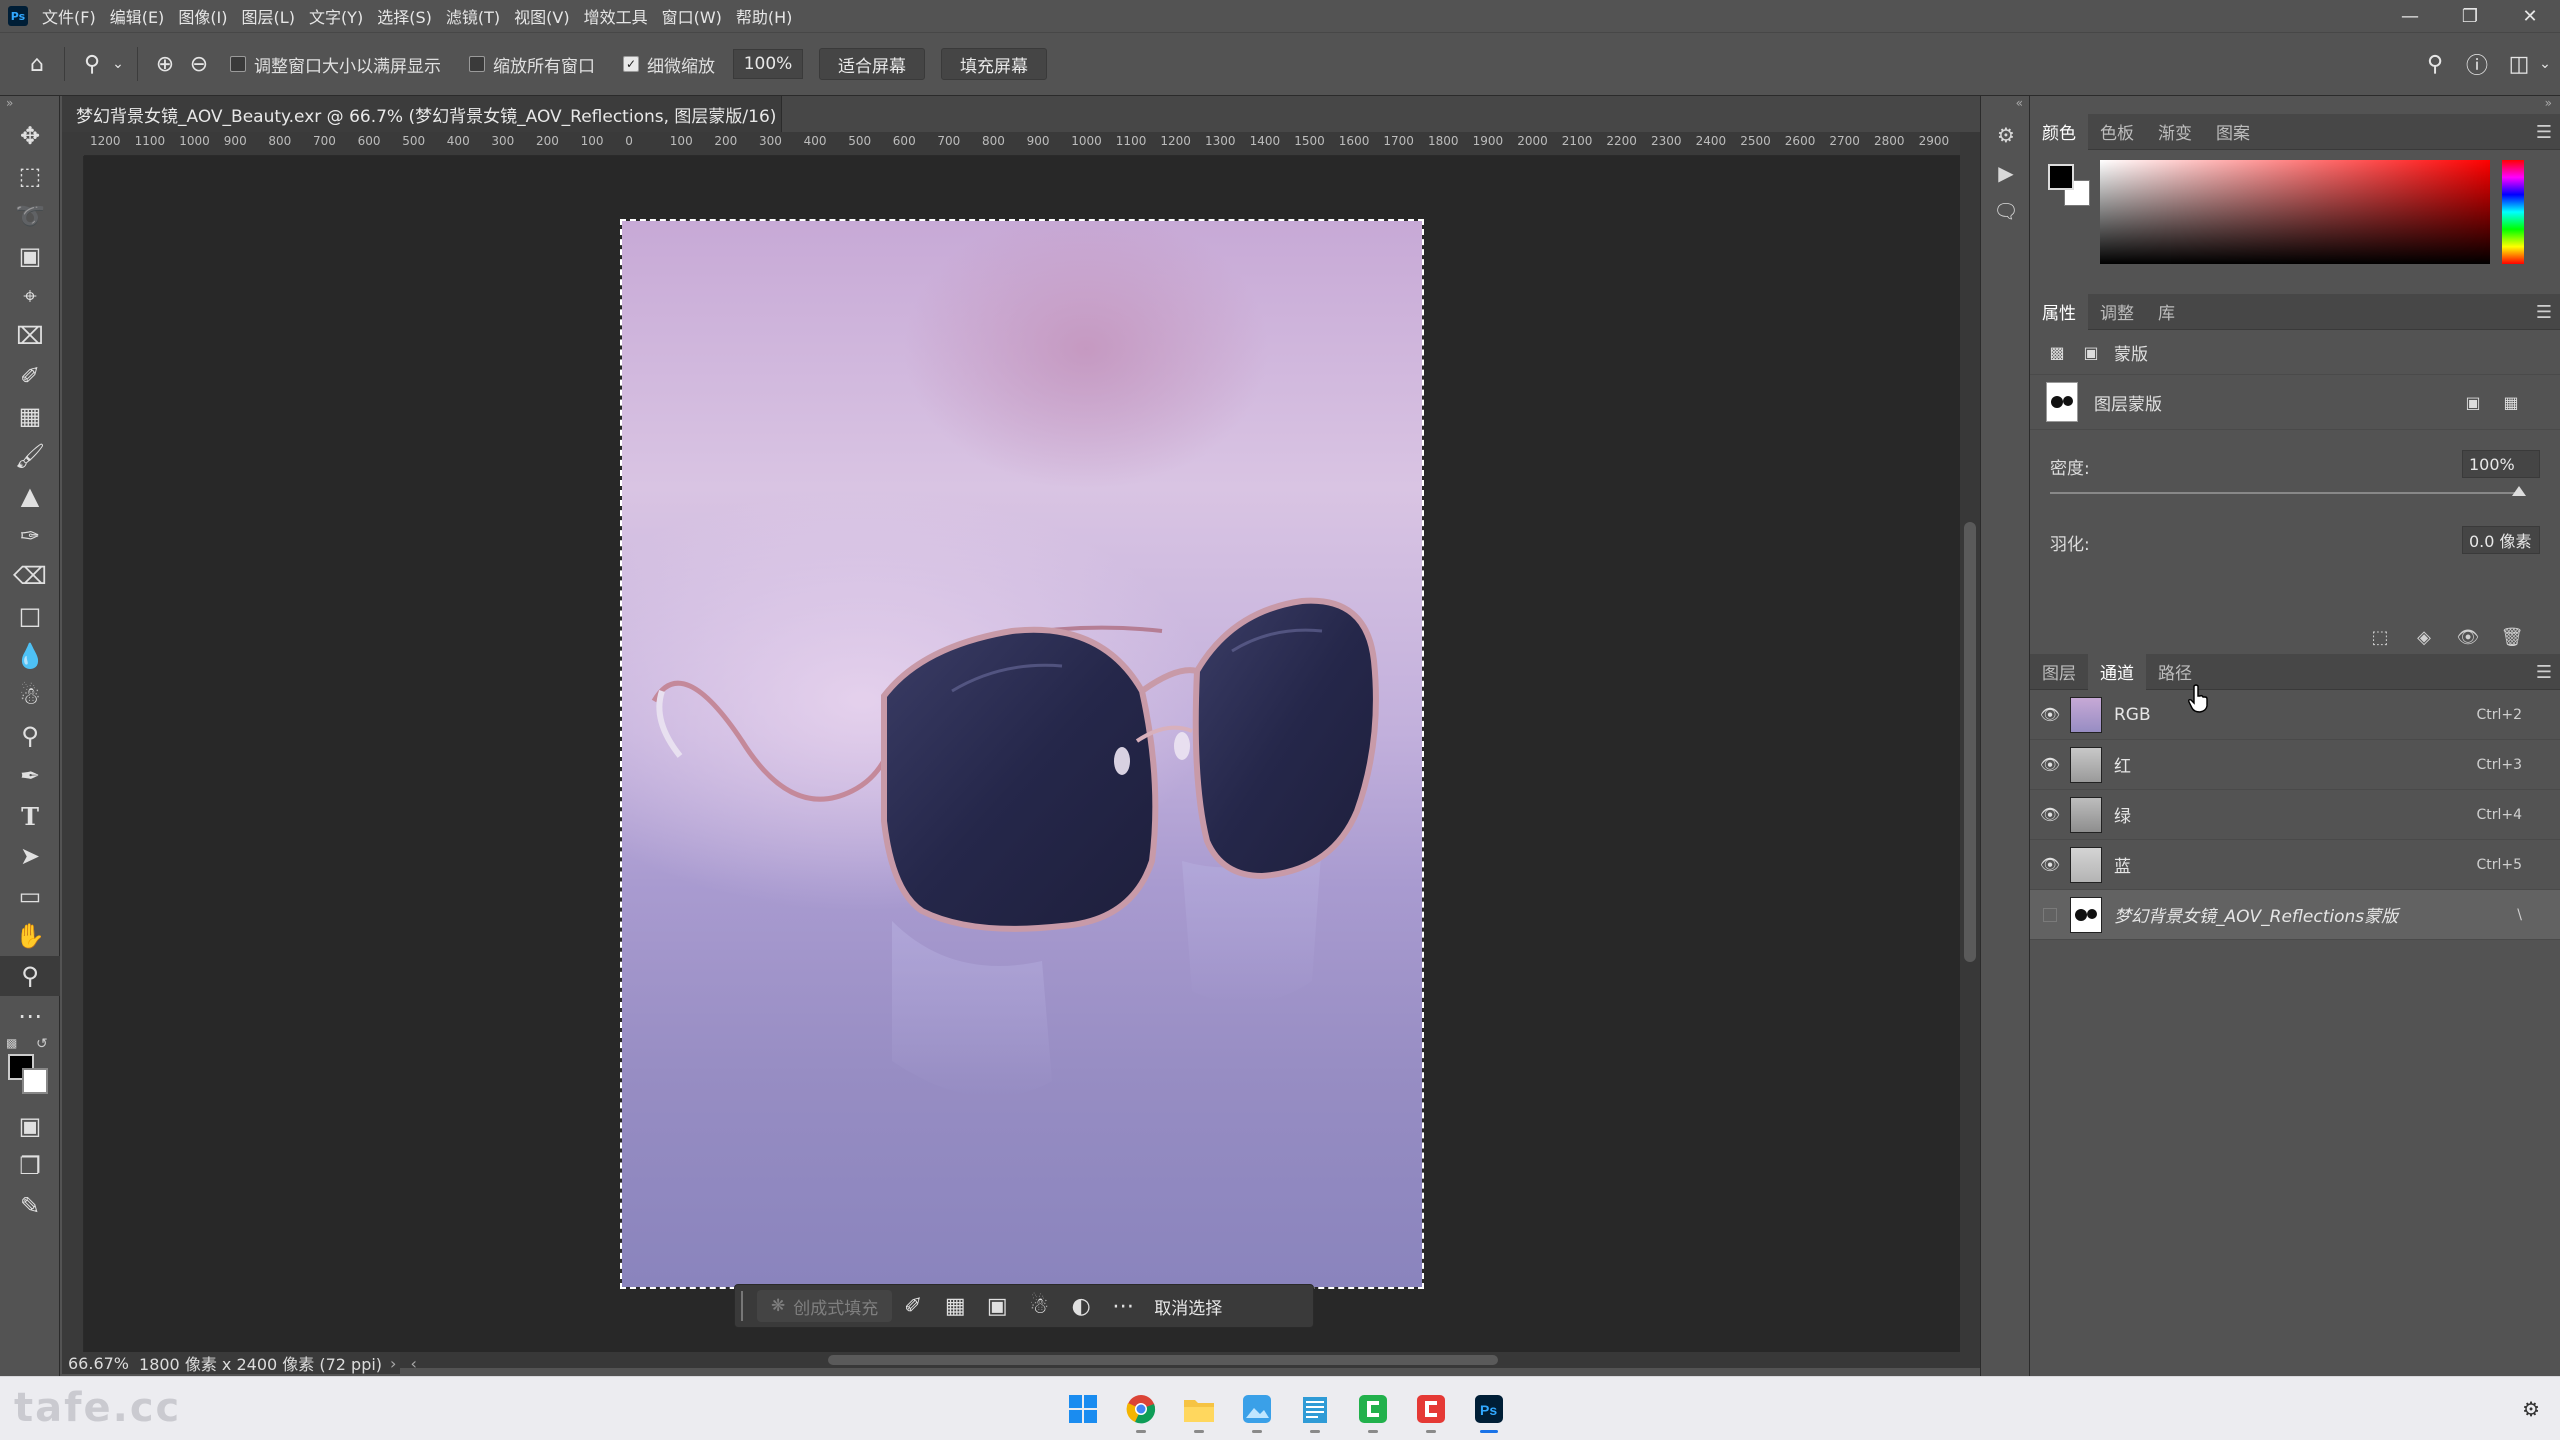 This screenshot has height=1440, width=2560. I want to click on tab-layers: 图层, so click(2059, 672).